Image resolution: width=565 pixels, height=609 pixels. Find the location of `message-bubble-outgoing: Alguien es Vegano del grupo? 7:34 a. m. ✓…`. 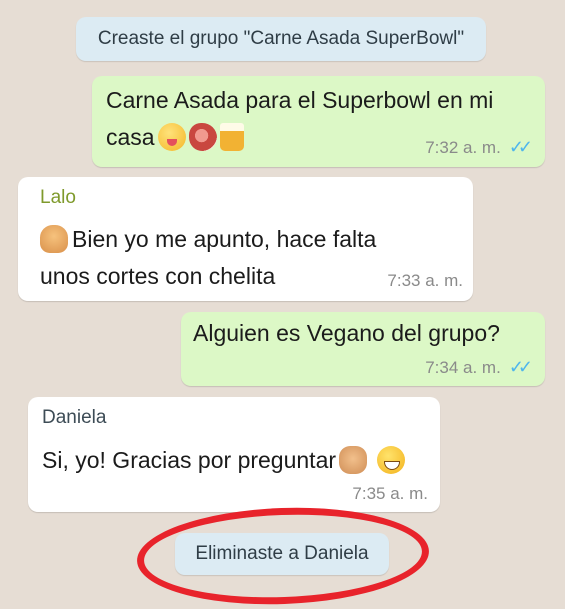

message-bubble-outgoing: Alguien es Vegano del grupo? 7:34 a. m. ✓… is located at coordinates (363, 349).